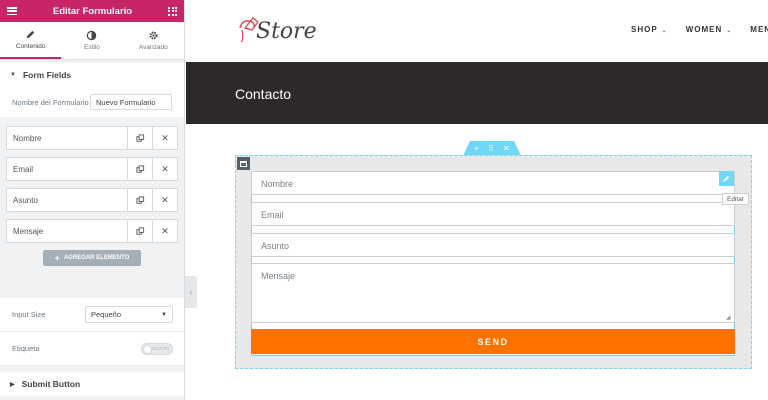 This screenshot has width=768, height=400. Describe the element at coordinates (493, 293) in the screenshot. I see `message-field: Mensaje` at that location.